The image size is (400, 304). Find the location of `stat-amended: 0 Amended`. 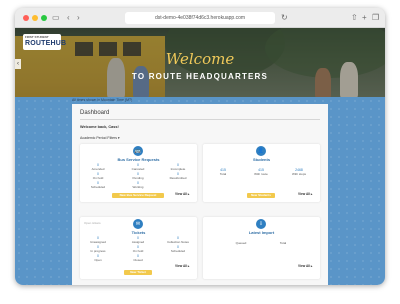

stat-amended: 0 Amended is located at coordinates (98, 167).